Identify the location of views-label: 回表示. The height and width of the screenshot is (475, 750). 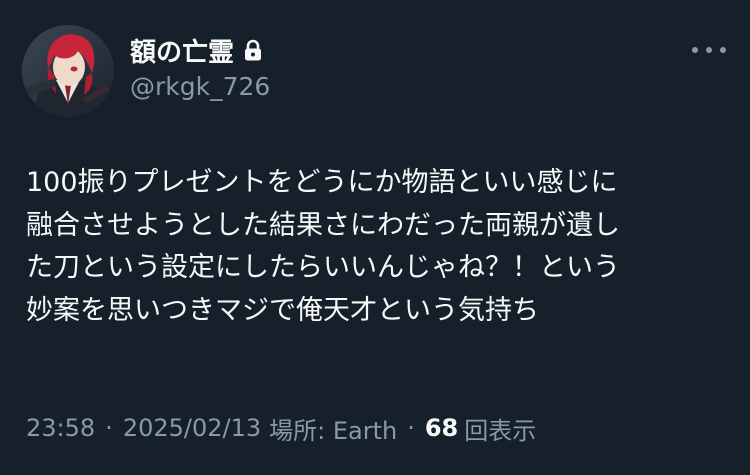
(500, 428).